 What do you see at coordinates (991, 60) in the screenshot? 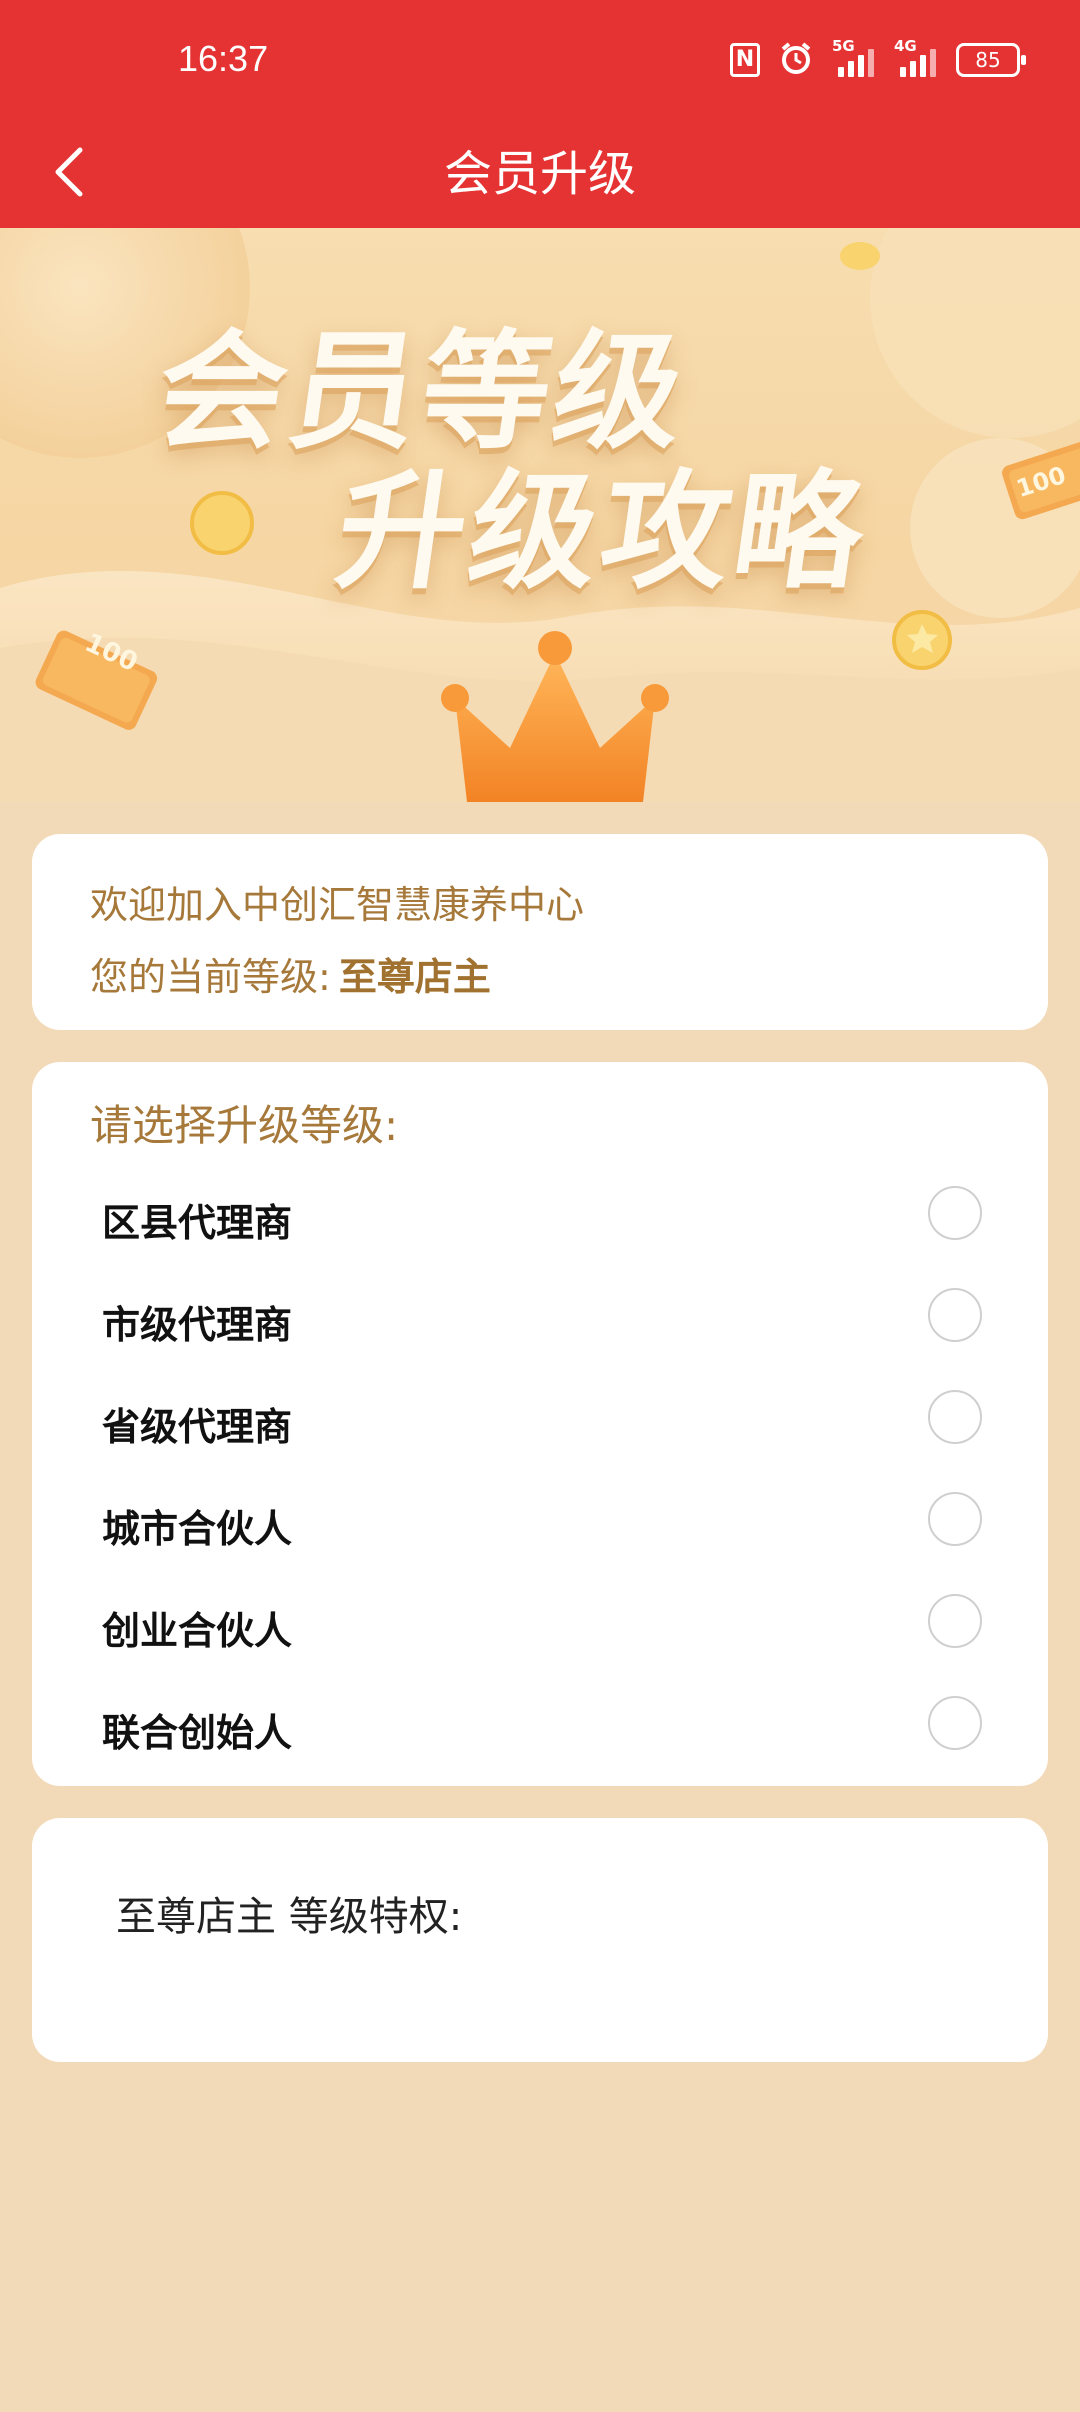
I see `battery-indicator: 85` at bounding box center [991, 60].